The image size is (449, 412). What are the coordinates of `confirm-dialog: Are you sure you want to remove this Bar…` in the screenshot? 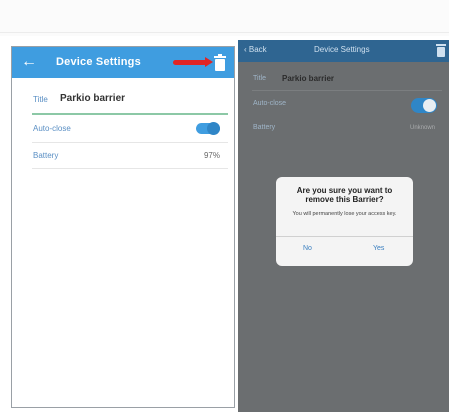 It's located at (344, 221).